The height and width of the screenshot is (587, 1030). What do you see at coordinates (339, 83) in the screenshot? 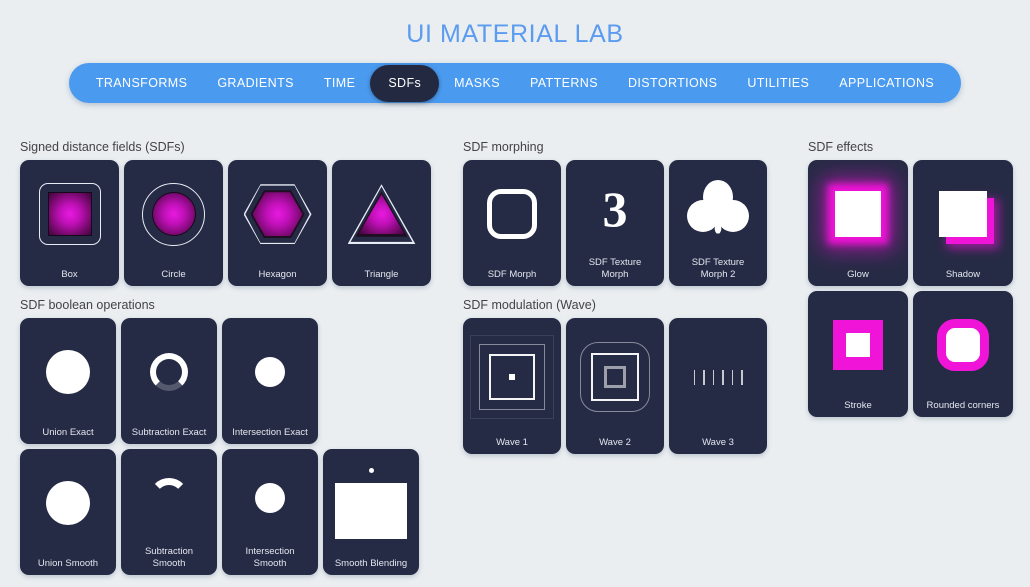
I see `tab-time: TIME` at bounding box center [339, 83].